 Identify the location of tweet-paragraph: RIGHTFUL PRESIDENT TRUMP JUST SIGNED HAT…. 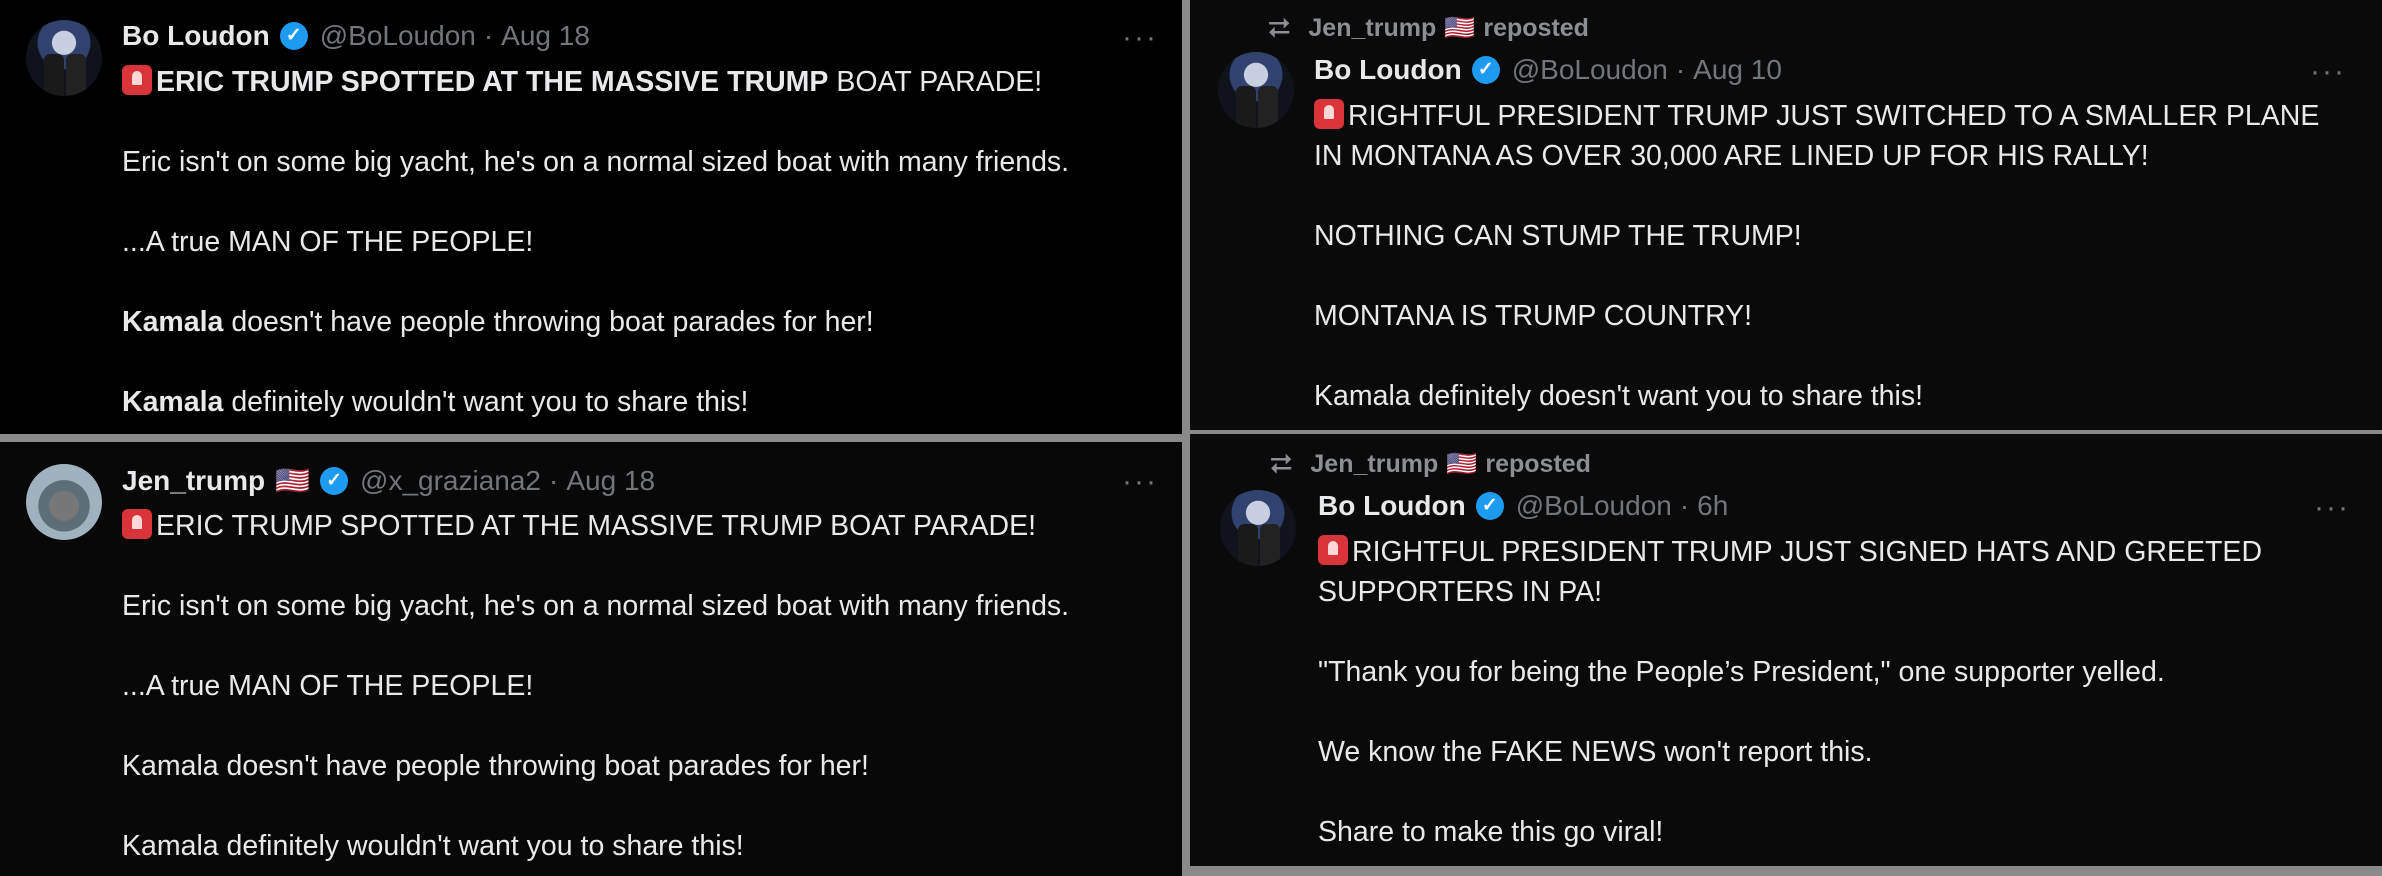
(1850, 572).